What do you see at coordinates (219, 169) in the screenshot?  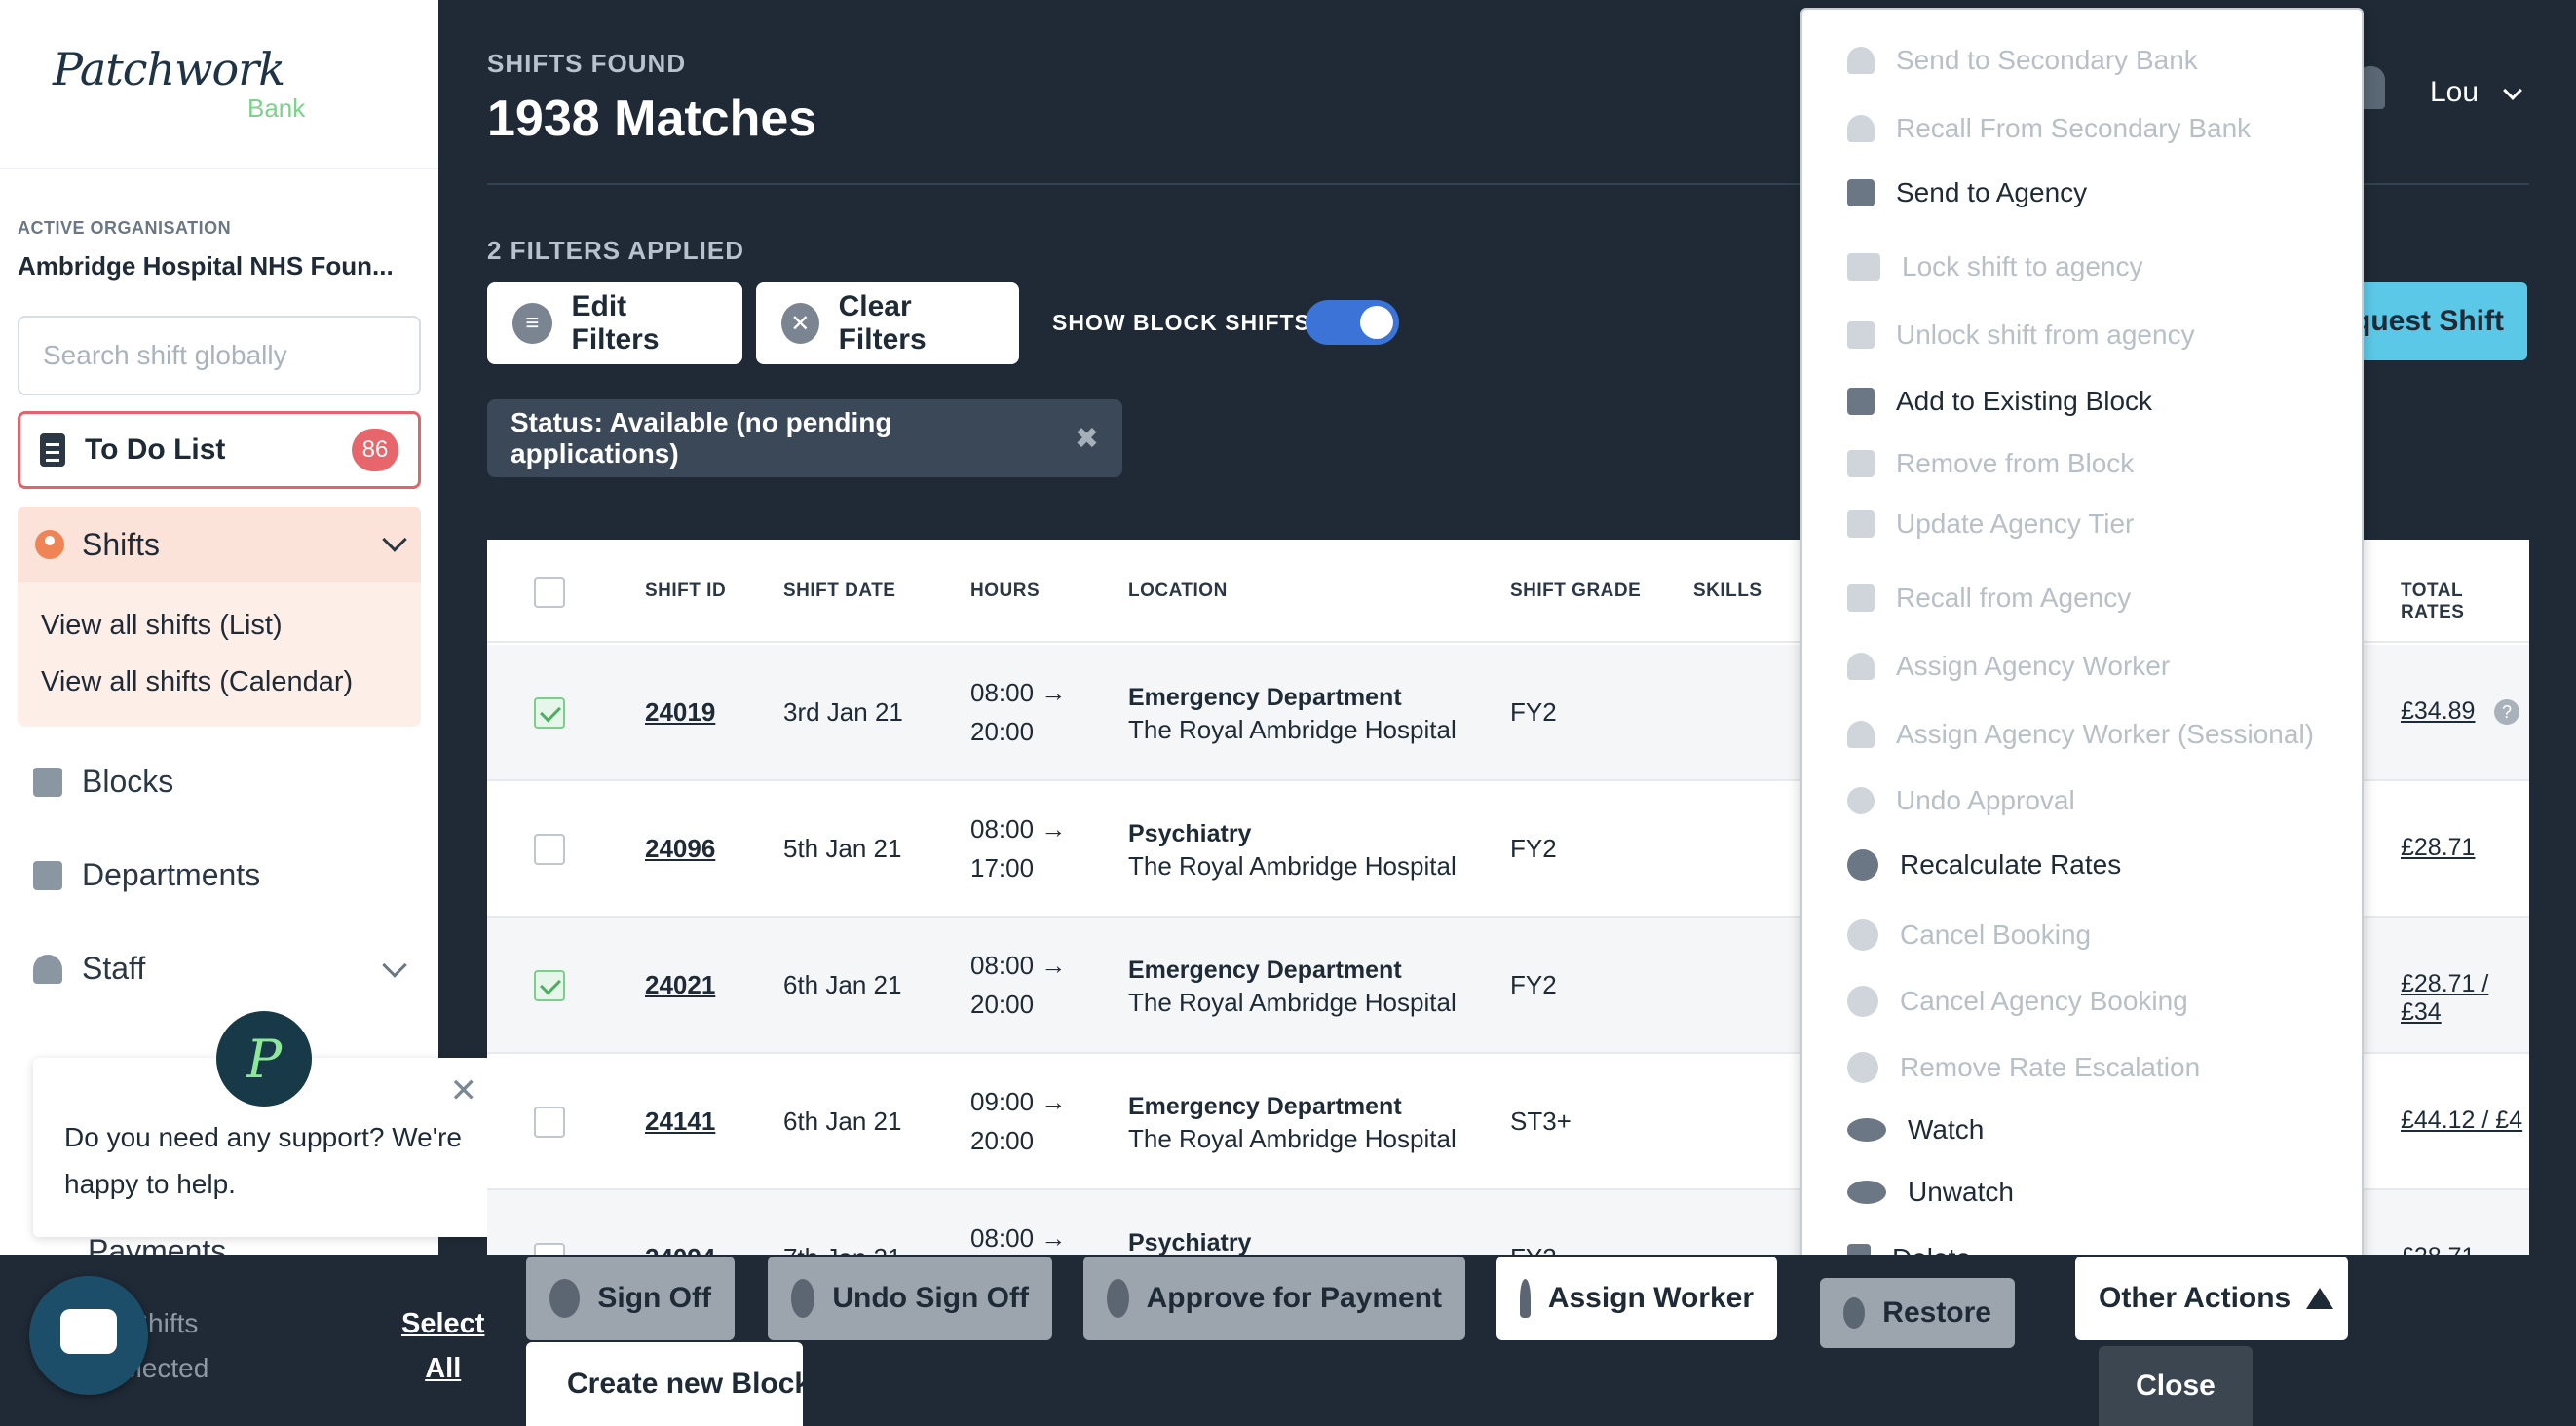 I see `sidebar-divider` at bounding box center [219, 169].